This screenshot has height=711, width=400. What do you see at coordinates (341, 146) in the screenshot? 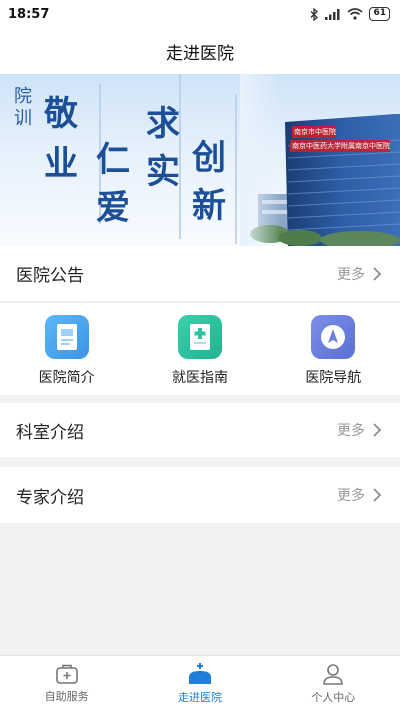
I see `building-sign-line2: 南京中医药大学附属南京中医院` at bounding box center [341, 146].